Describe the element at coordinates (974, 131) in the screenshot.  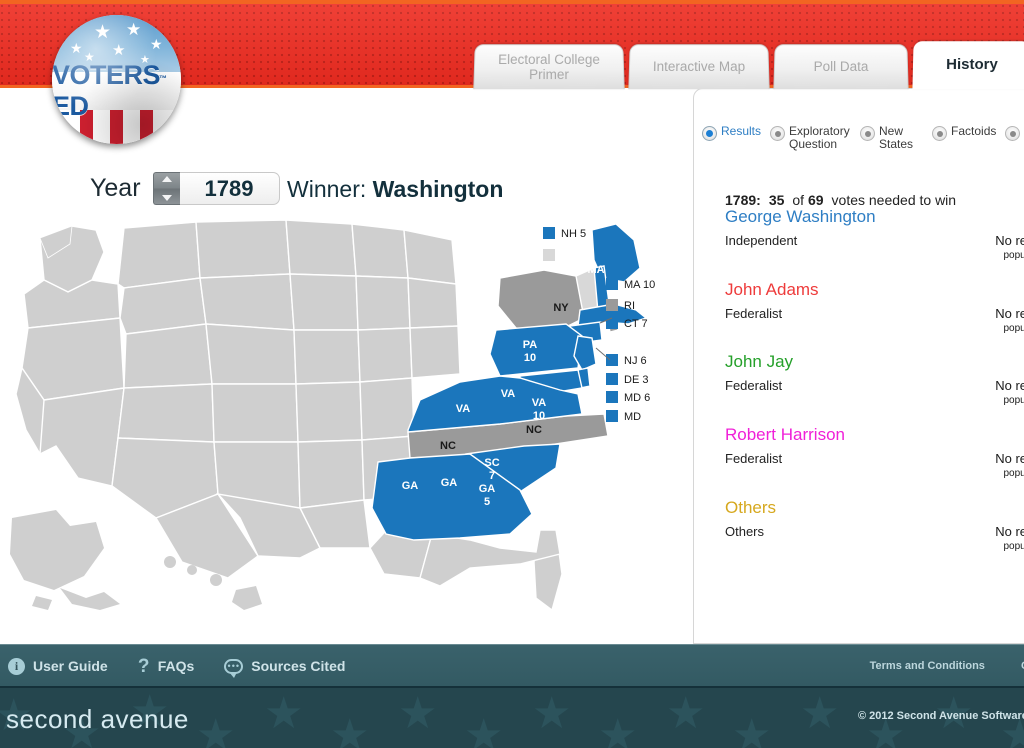
I see `radio-label: Factoids` at that location.